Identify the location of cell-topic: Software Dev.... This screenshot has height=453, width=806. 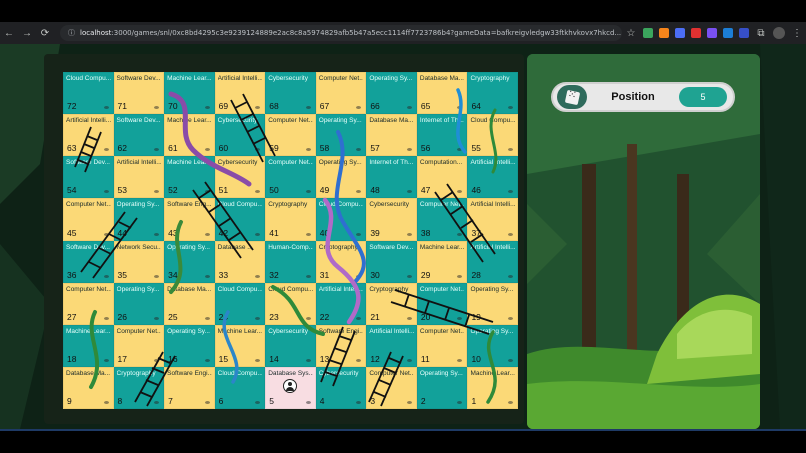
(138, 121).